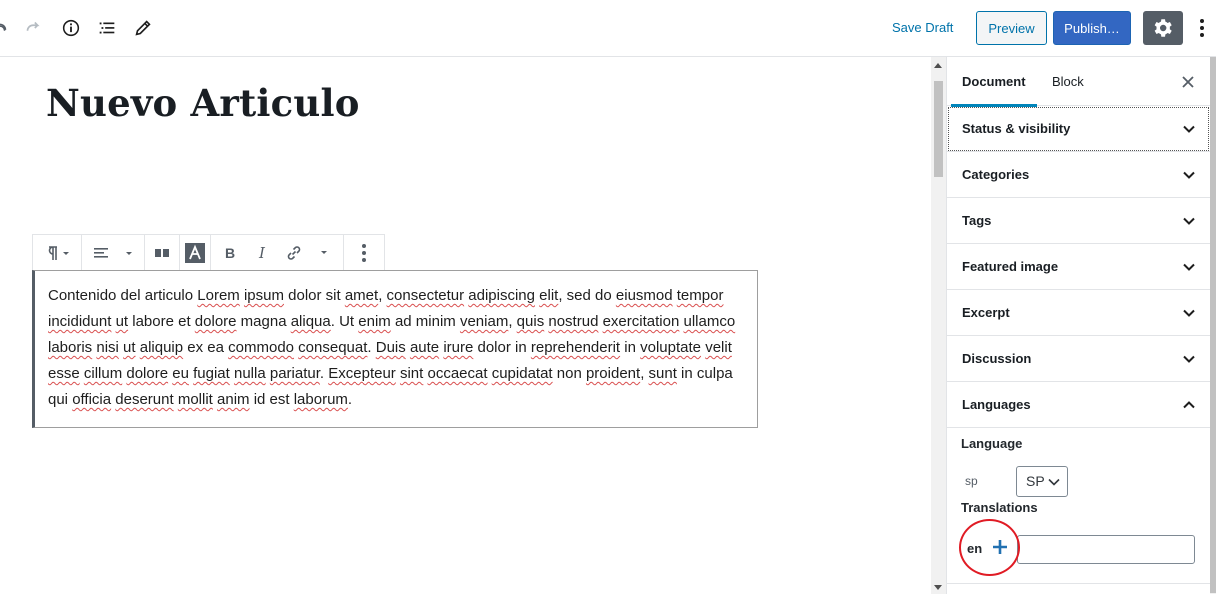 This screenshot has width=1216, height=594. Describe the element at coordinates (1078, 405) in the screenshot. I see `panel-languages: Languages` at that location.